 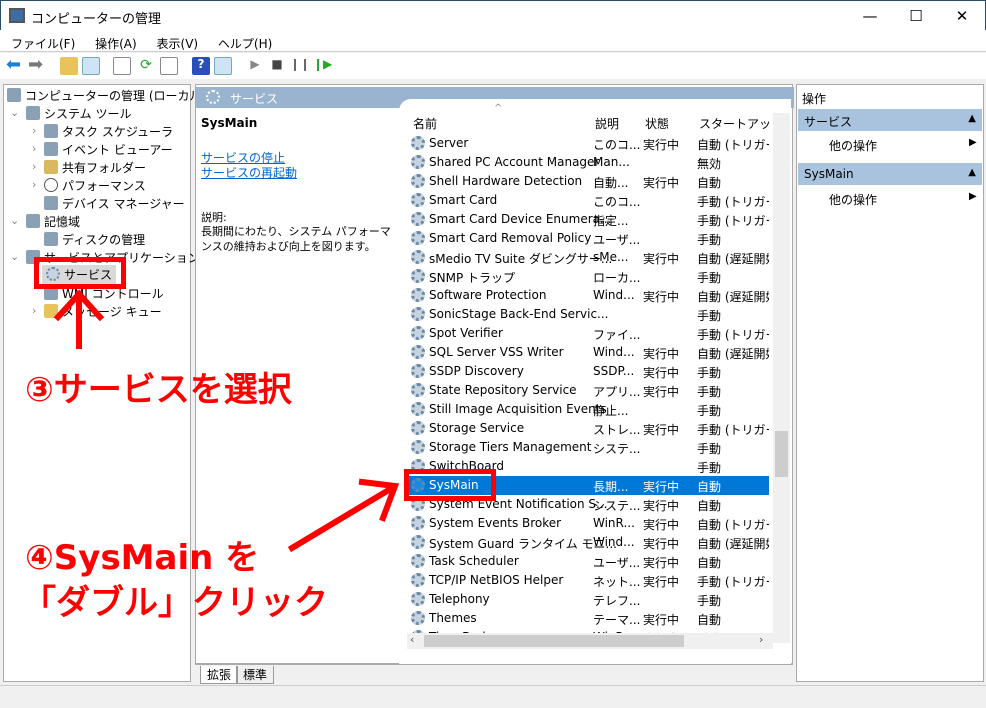 What do you see at coordinates (158, 390) in the screenshot?
I see `annotation-step3: ③サービスを選択` at bounding box center [158, 390].